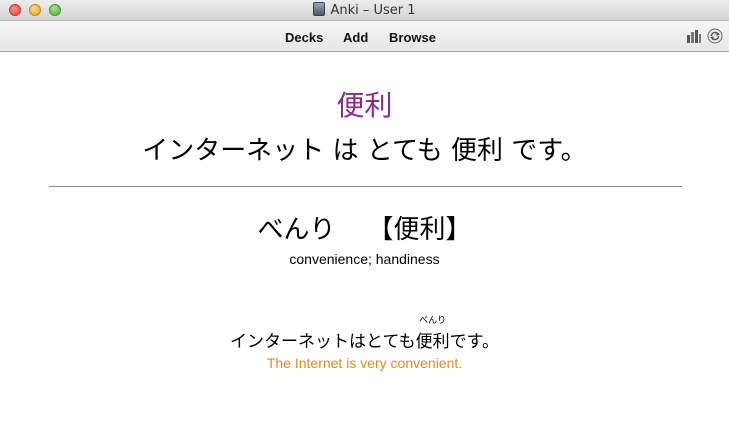  Describe the element at coordinates (319, 9) in the screenshot. I see `anki-app-icon` at that location.